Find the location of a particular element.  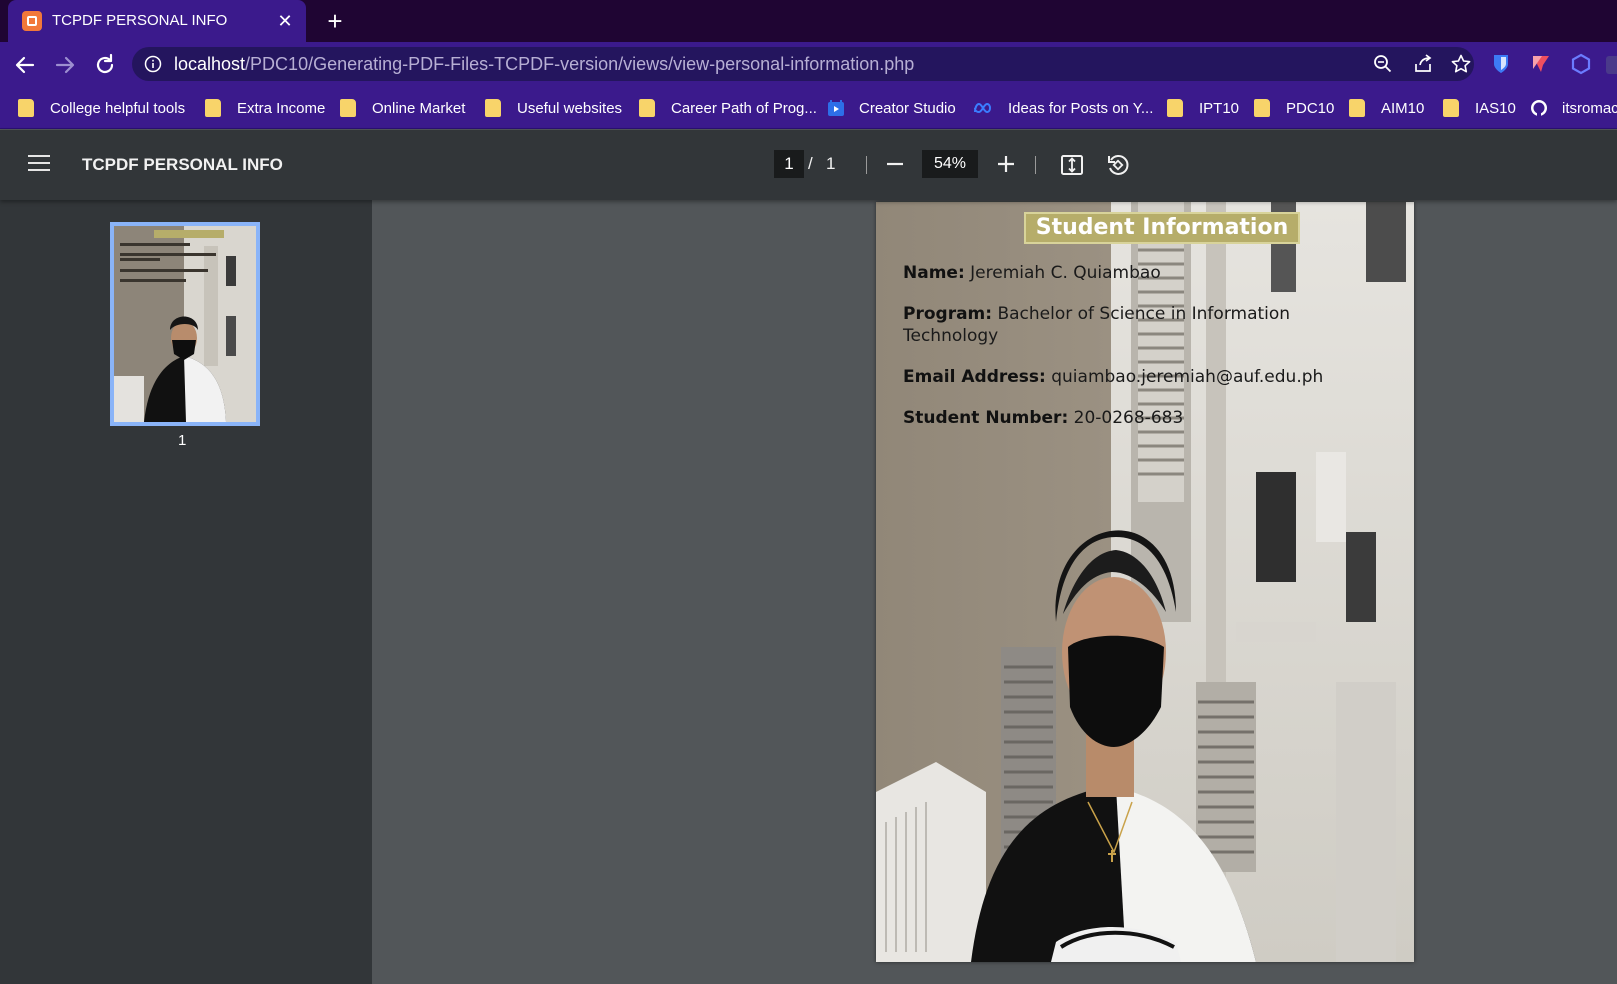

bookmark-itsromac: itsromac is located at coordinates (1573, 108).